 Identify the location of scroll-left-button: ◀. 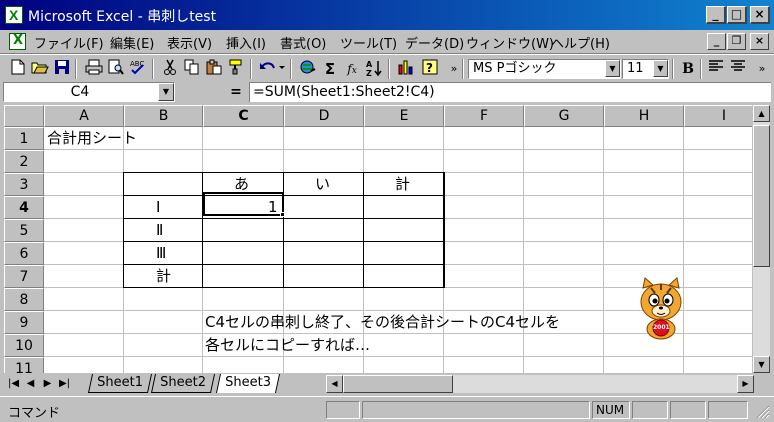
(334, 384).